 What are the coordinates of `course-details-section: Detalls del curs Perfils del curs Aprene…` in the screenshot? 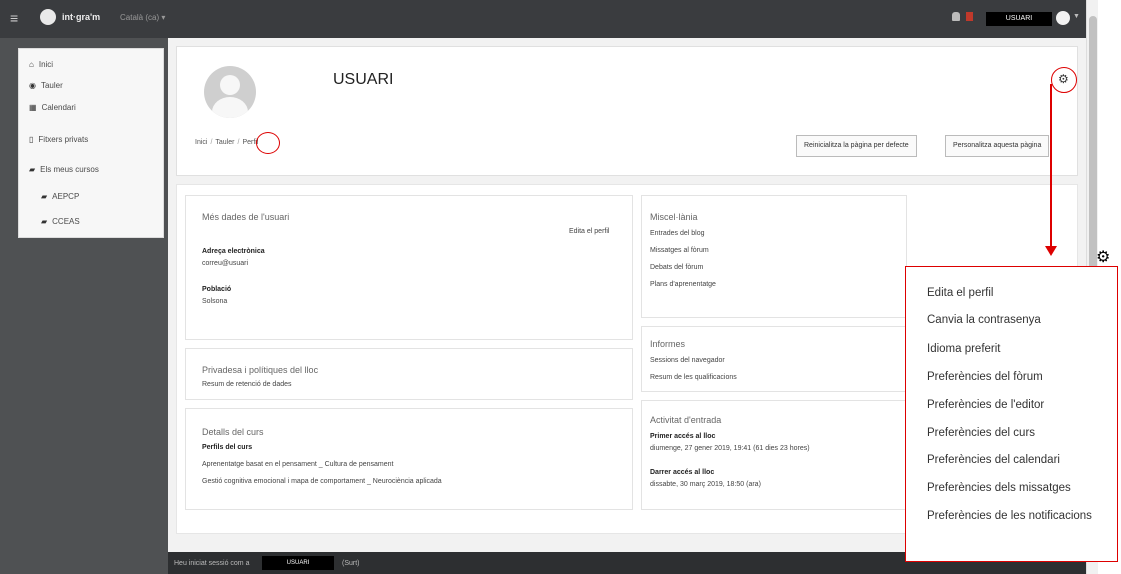 It's located at (409, 459).